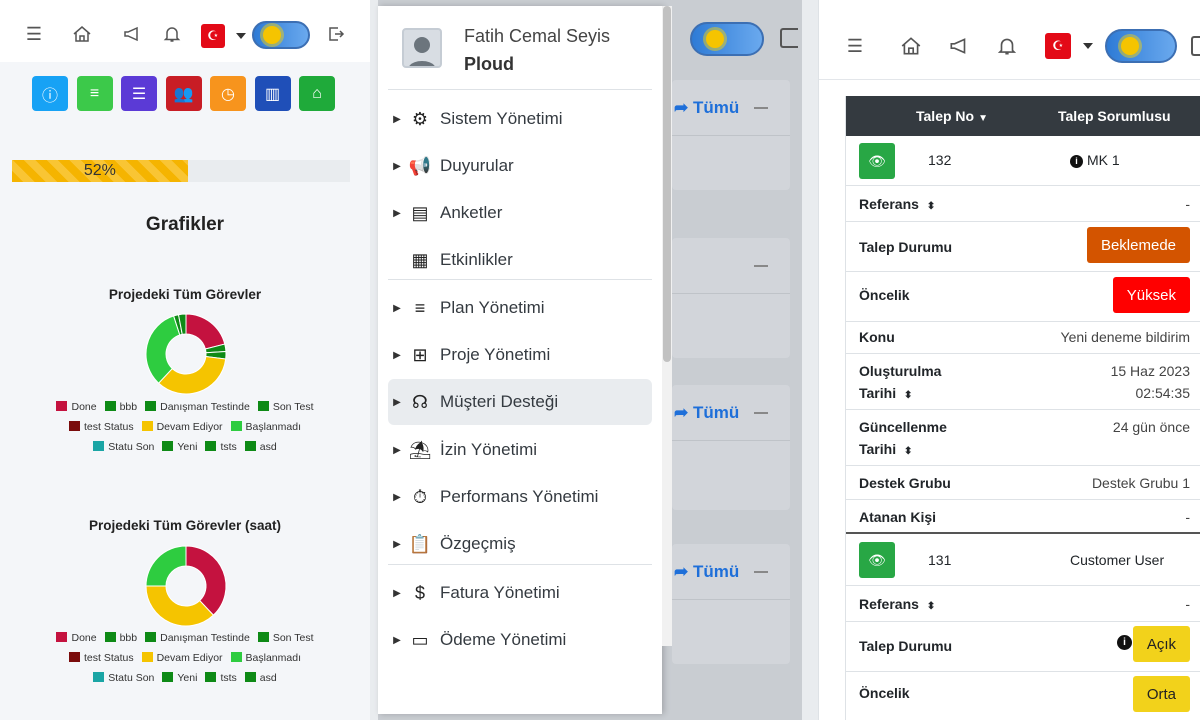  Describe the element at coordinates (520, 497) in the screenshot. I see `sidebar-item-8: ▶ ⏱ Performans Yönetimi` at that location.